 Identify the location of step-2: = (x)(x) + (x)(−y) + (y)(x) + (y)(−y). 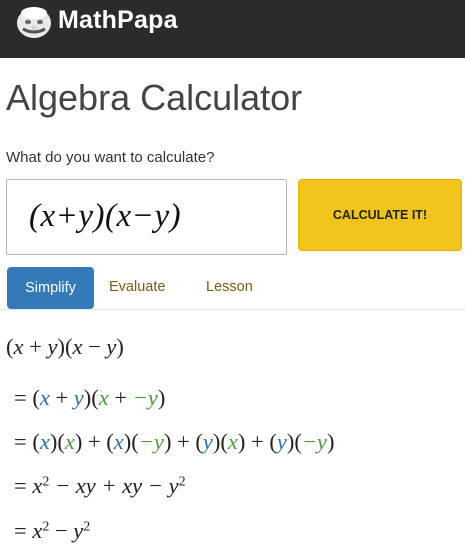
(174, 441).